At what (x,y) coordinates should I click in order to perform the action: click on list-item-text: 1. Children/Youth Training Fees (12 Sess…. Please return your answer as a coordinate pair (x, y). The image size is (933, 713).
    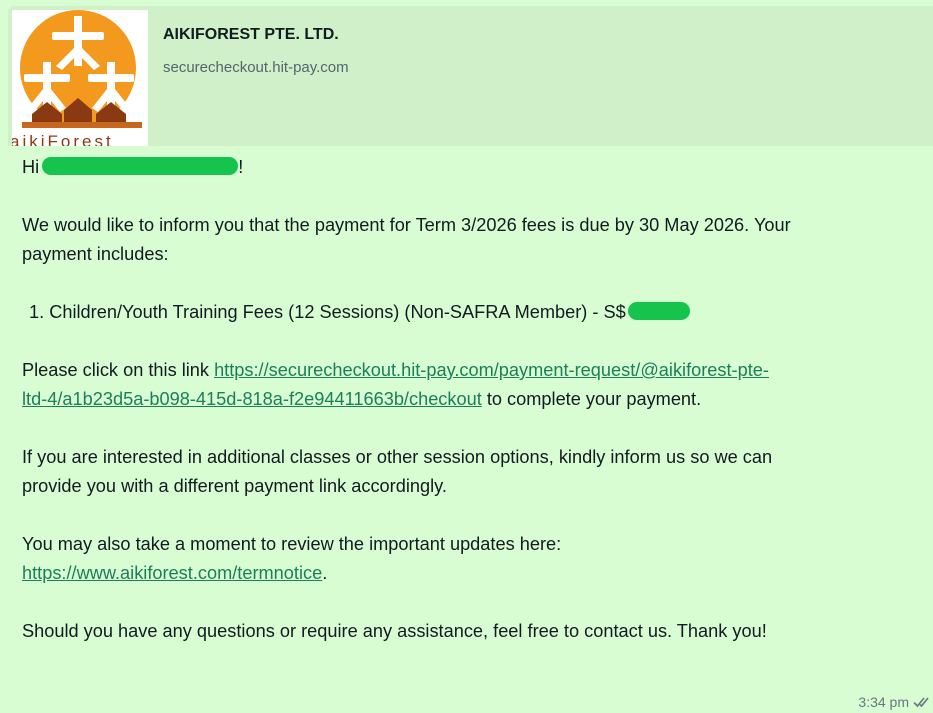
    Looking at the image, I should click on (327, 312).